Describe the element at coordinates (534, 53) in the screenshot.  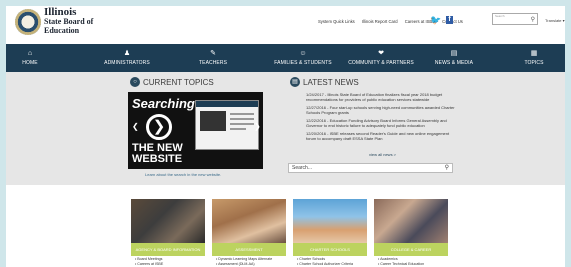
I see `grid-icon: ▦` at that location.